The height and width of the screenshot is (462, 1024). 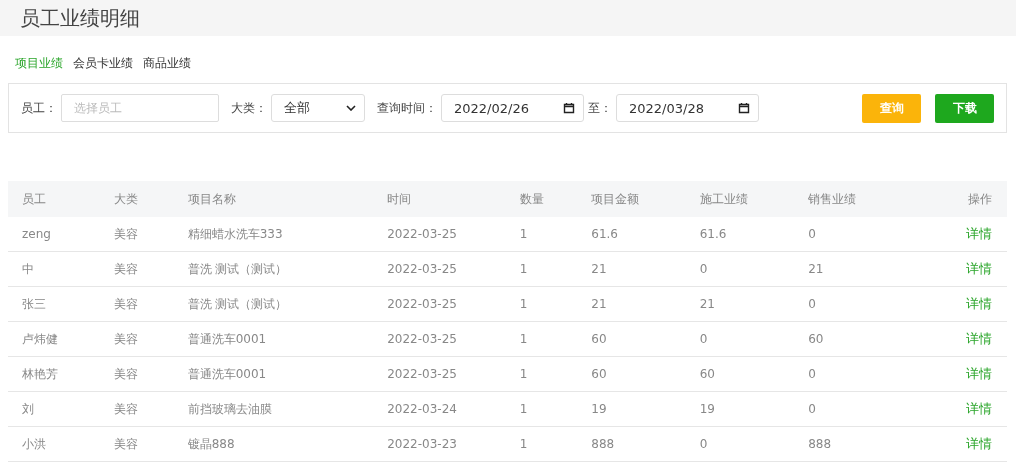 I want to click on column-header: 数量, so click(x=541, y=199).